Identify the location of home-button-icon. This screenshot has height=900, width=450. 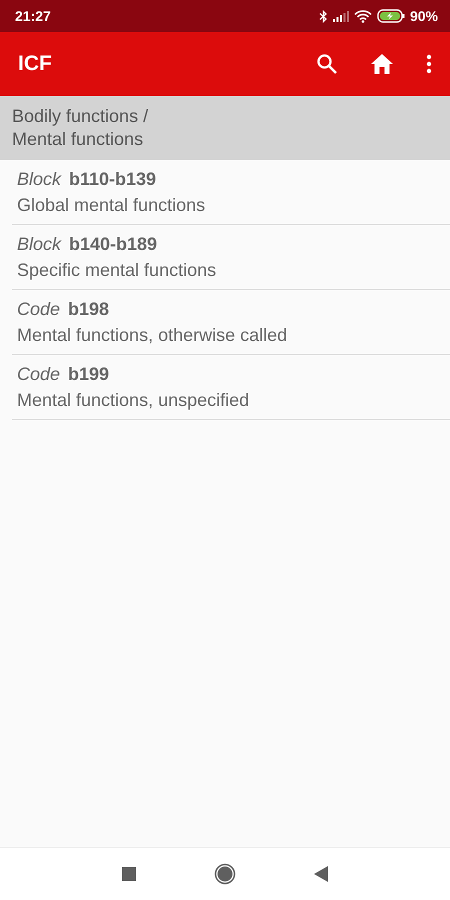
(225, 874).